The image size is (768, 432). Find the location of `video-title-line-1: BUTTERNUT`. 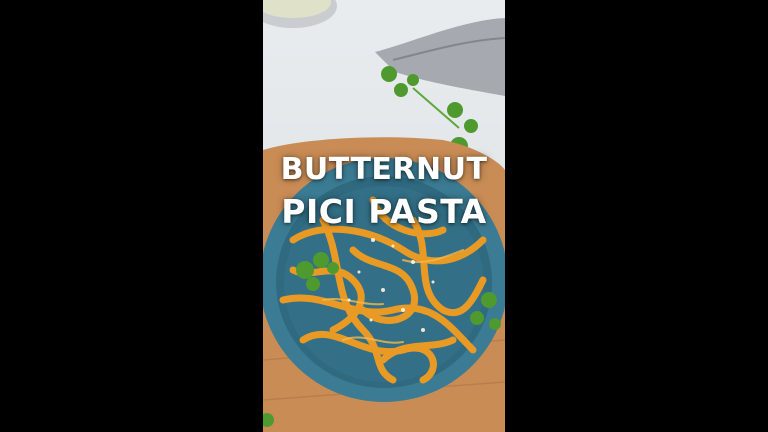

video-title-line-1: BUTTERNUT is located at coordinates (384, 169).